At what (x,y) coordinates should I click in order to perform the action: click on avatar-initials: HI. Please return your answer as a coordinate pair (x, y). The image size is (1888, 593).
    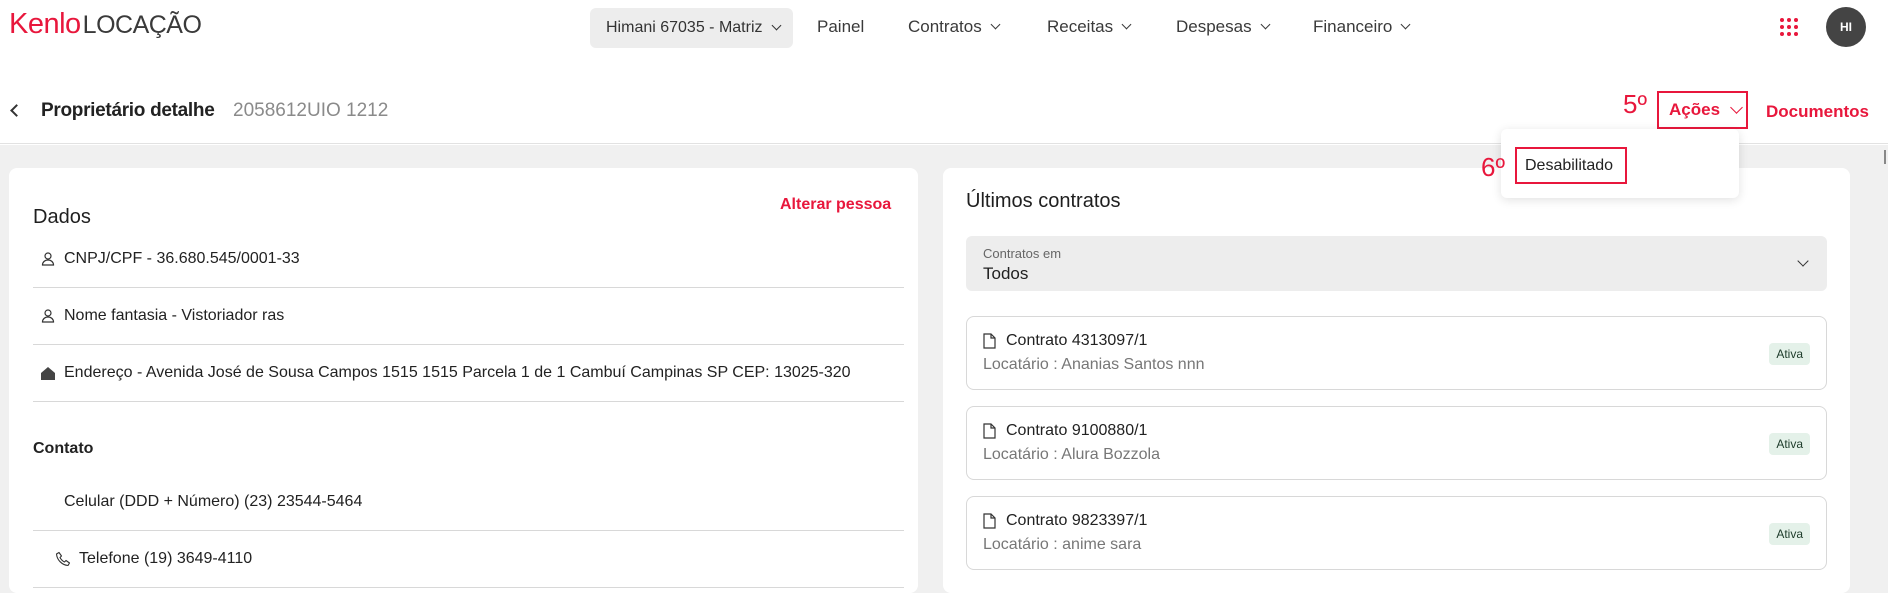
    Looking at the image, I should click on (1846, 27).